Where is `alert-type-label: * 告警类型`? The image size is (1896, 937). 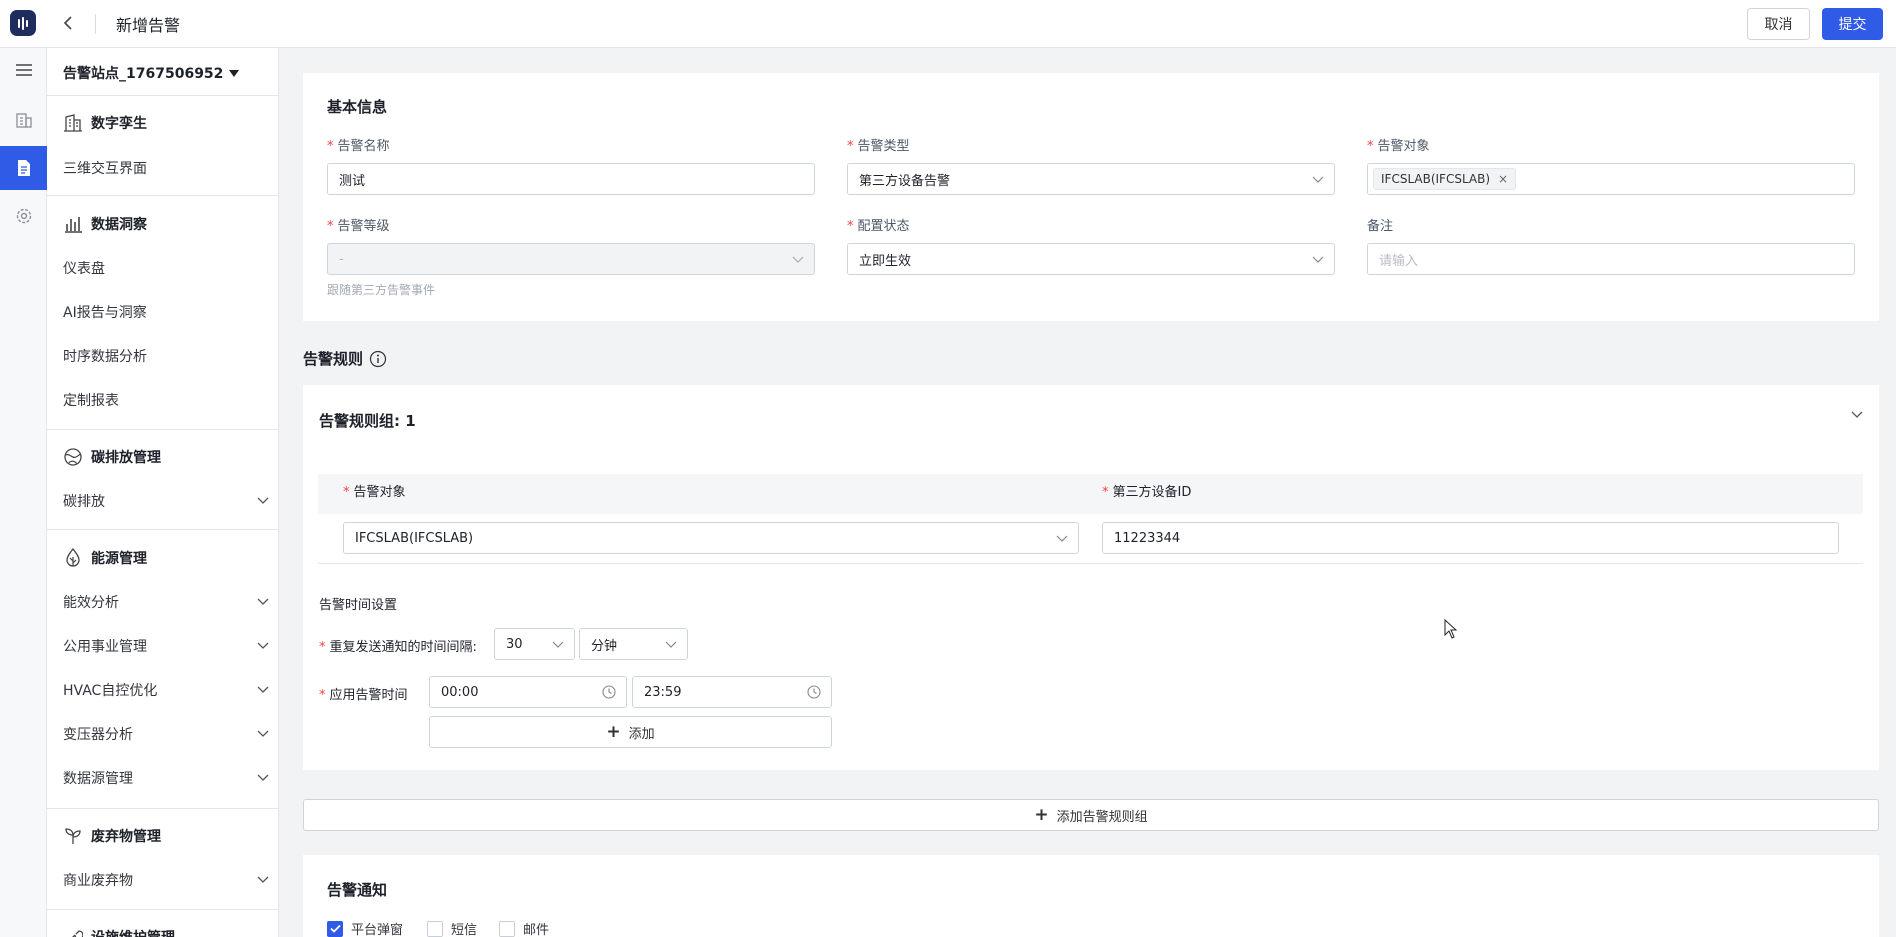
alert-type-label: * 告警类型 is located at coordinates (878, 146).